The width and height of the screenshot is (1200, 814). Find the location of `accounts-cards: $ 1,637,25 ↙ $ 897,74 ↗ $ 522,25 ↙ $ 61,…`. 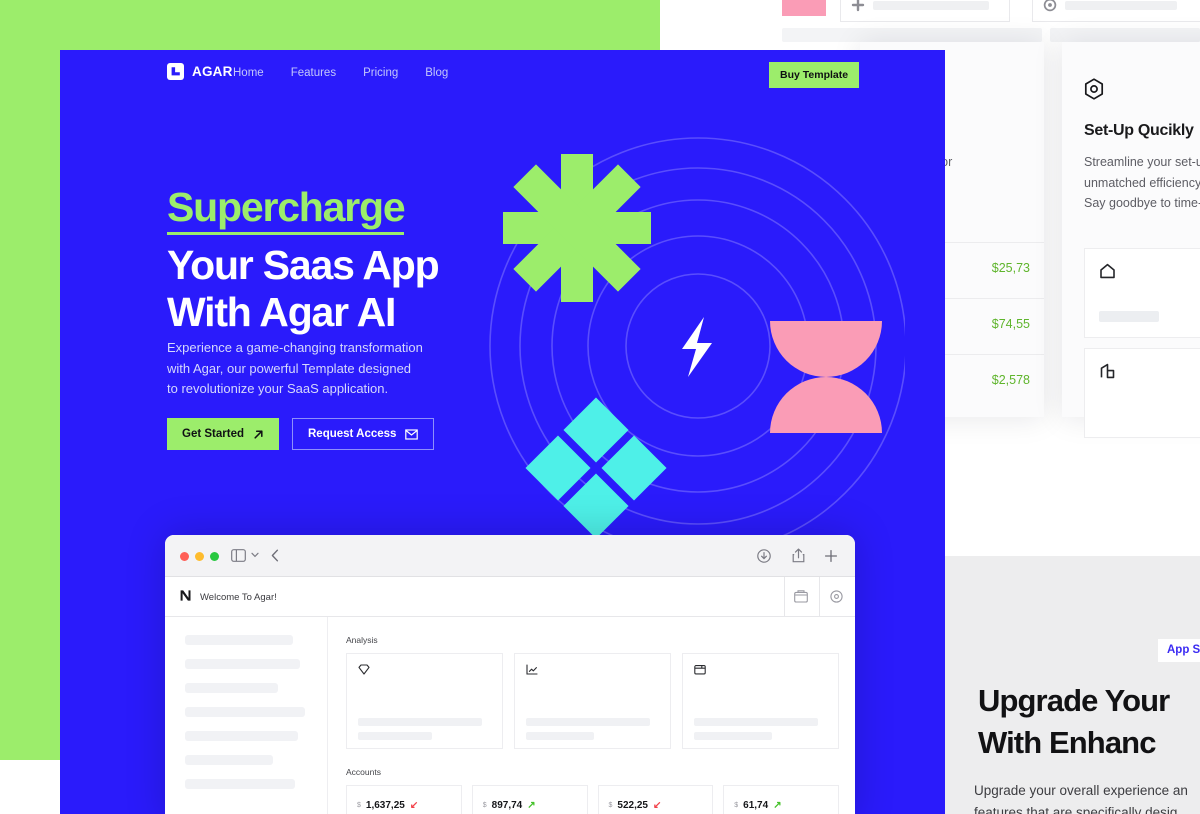

accounts-cards: $ 1,637,25 ↙ $ 897,74 ↗ $ 522,25 ↙ $ 61,… is located at coordinates (592, 799).